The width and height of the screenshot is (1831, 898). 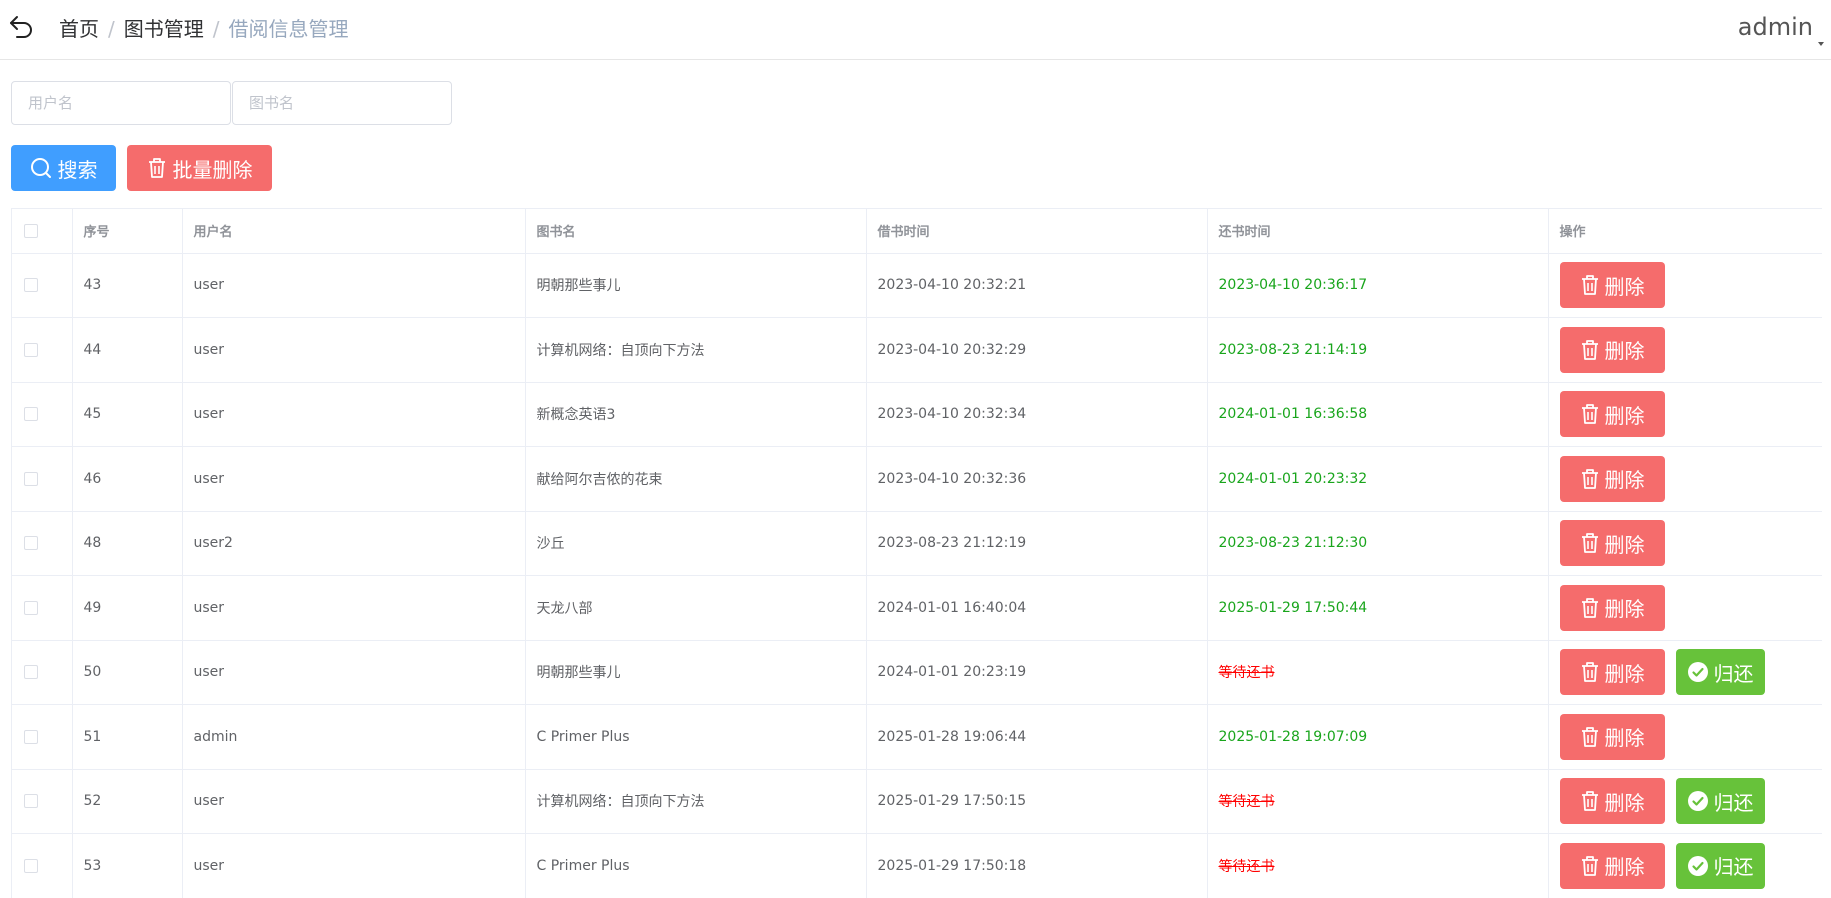 What do you see at coordinates (1378, 479) in the screenshot?
I see `cell-return-time: 2024-01-01 20:23:32` at bounding box center [1378, 479].